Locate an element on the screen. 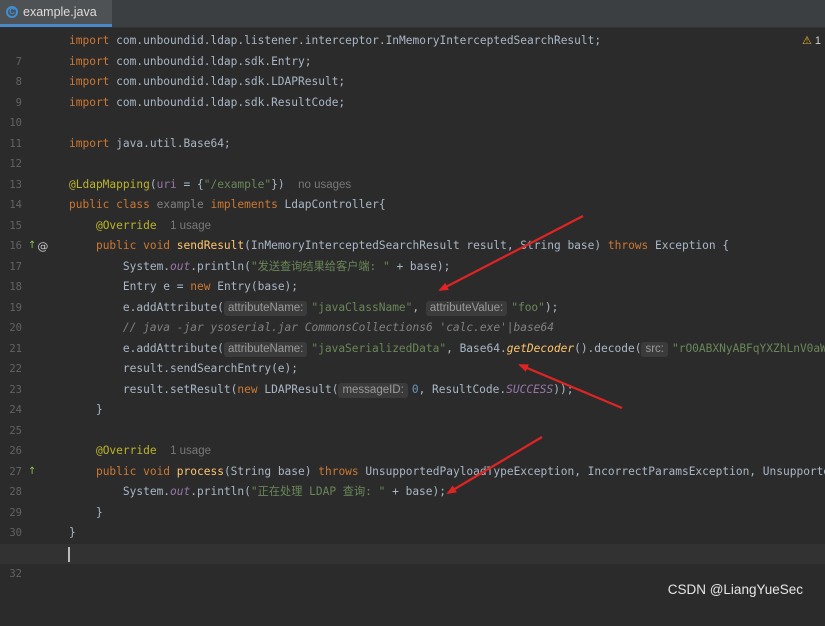 This screenshot has width=825, height=626. code-line: 25 } is located at coordinates (412, 418).